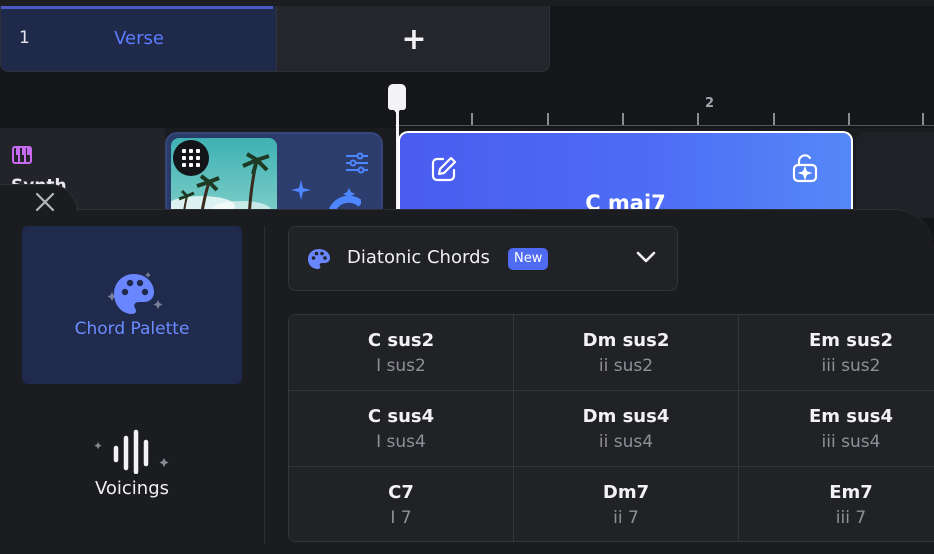  I want to click on panel-divider, so click(264, 385).